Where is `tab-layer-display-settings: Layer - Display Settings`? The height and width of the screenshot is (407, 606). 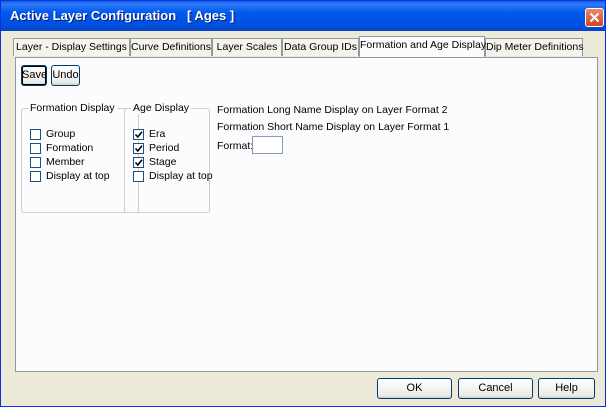
tab-layer-display-settings: Layer - Display Settings is located at coordinates (71, 47).